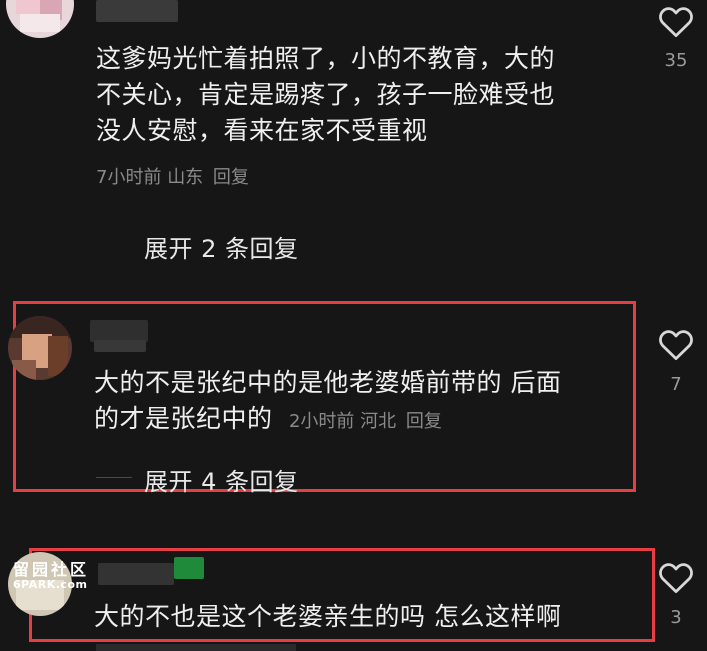 This screenshot has width=707, height=651. I want to click on like-count: 35, so click(676, 60).